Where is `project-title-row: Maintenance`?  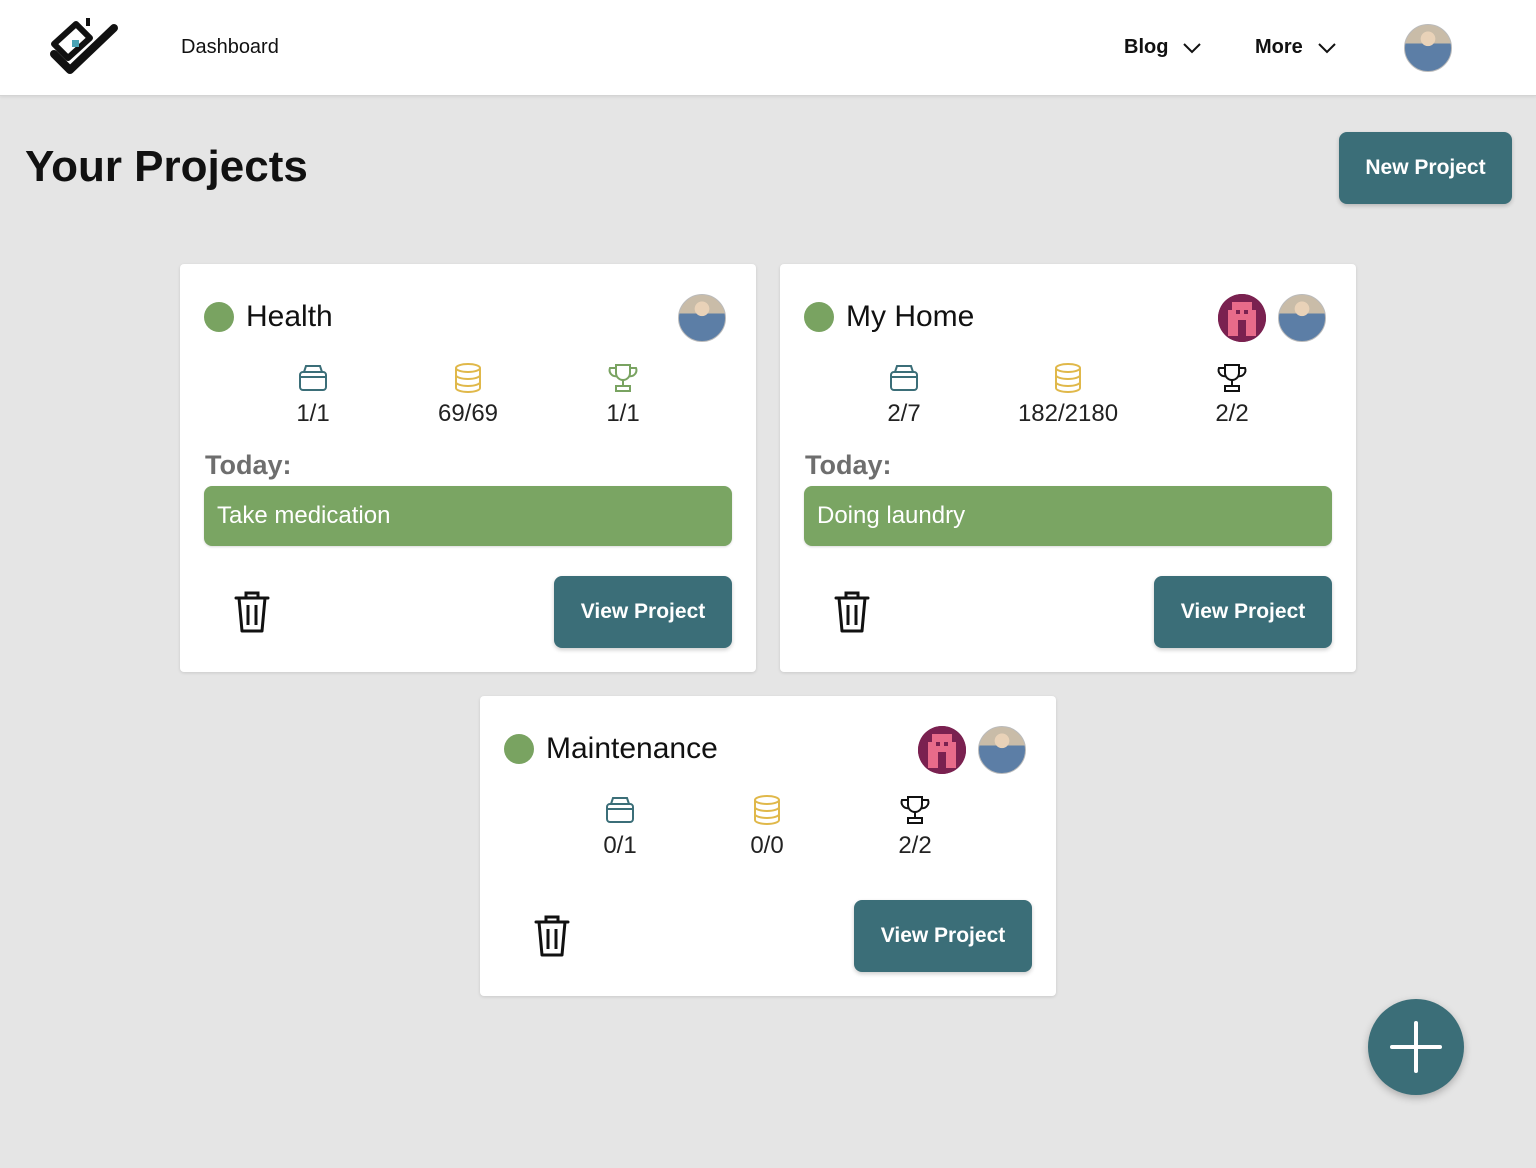
project-title-row: Maintenance is located at coordinates (611, 749).